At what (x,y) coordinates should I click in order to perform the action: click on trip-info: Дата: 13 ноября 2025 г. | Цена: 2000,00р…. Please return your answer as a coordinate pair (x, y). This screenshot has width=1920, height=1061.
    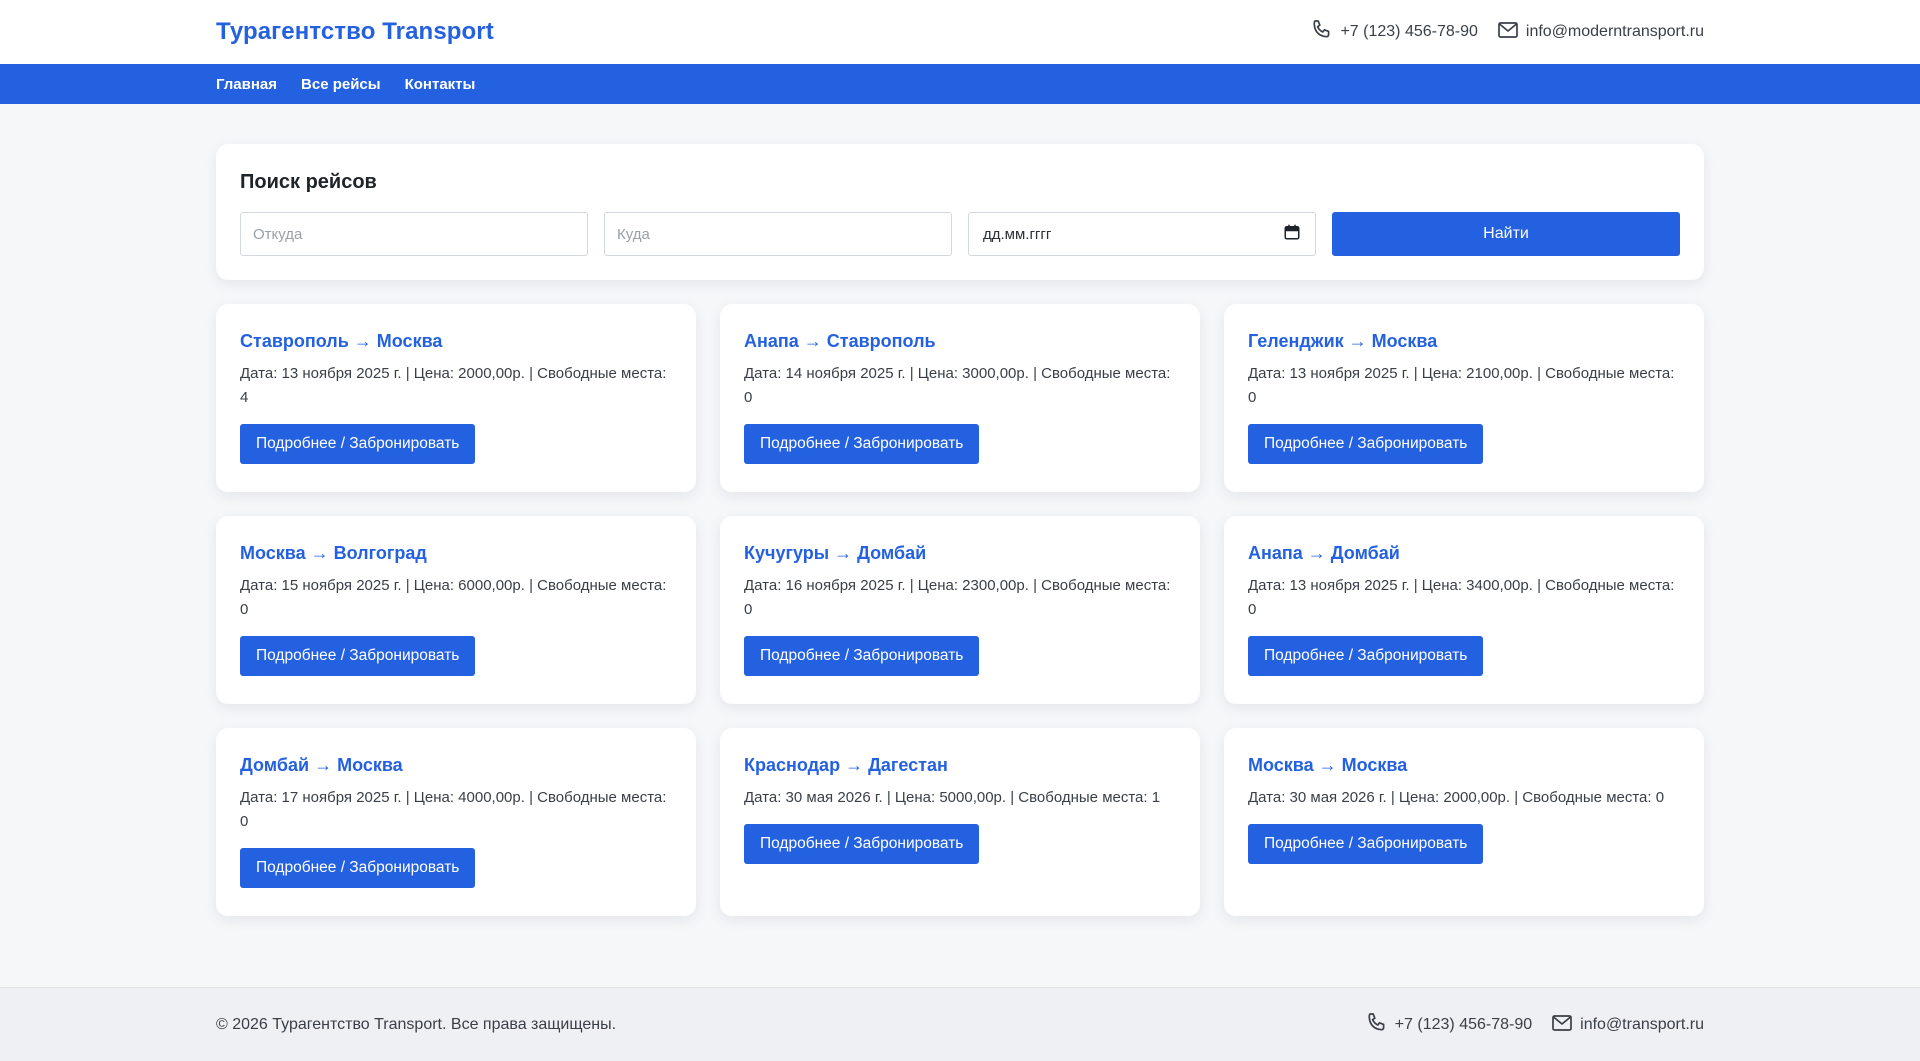
    Looking at the image, I should click on (453, 385).